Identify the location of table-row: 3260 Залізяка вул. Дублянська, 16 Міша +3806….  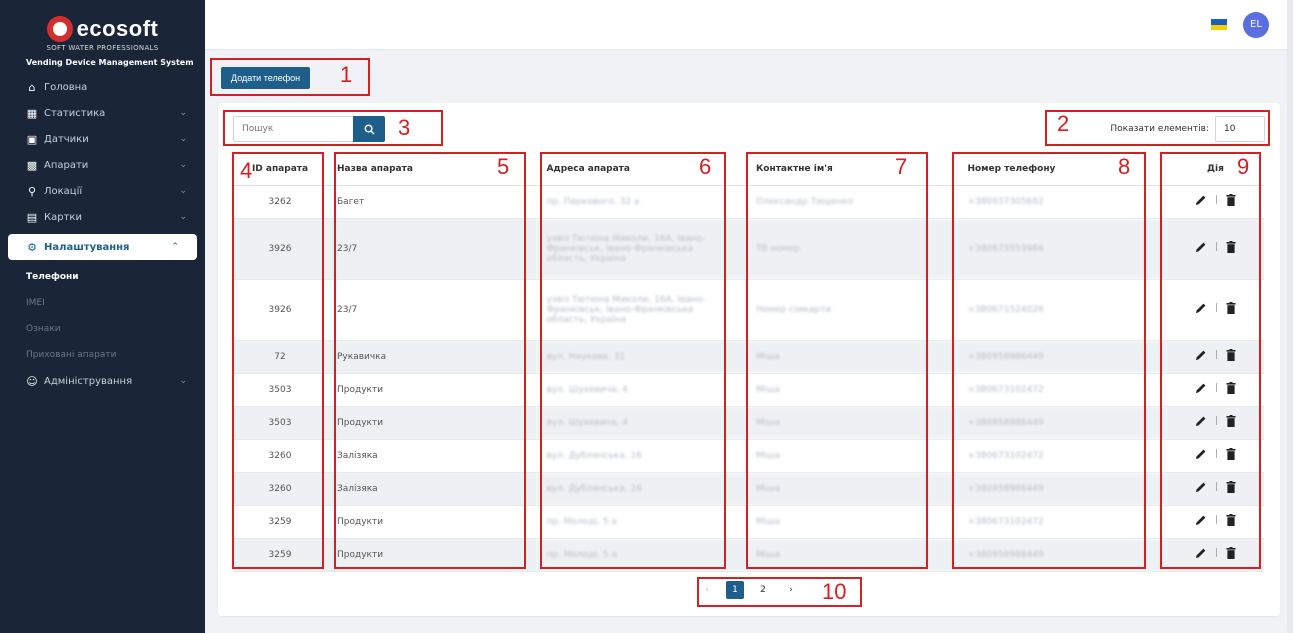
(748, 456).